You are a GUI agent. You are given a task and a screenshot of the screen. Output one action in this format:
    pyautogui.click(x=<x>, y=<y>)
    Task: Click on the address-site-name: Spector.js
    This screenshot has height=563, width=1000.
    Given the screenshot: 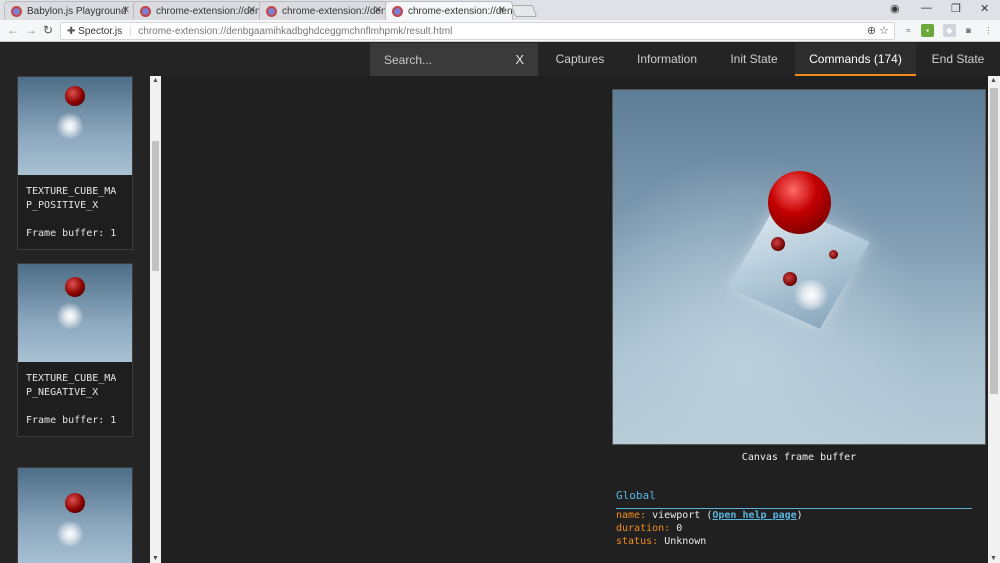 What is the action you would take?
    pyautogui.click(x=100, y=31)
    